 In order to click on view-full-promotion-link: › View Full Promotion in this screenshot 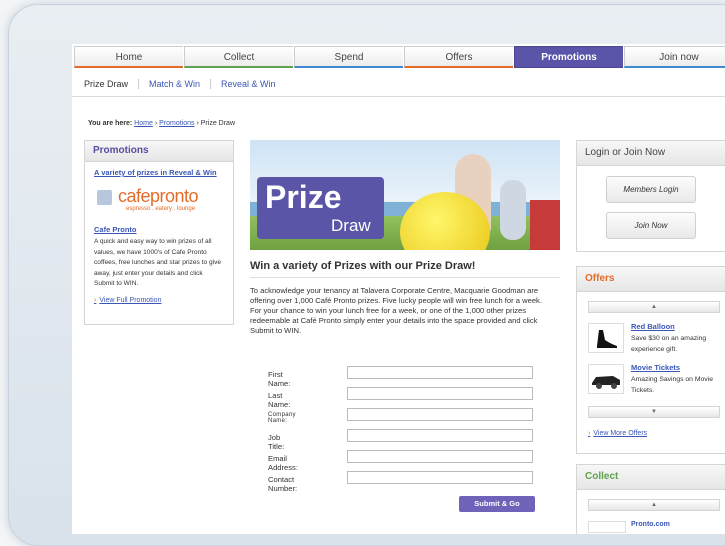, I will do `click(163, 300)`.